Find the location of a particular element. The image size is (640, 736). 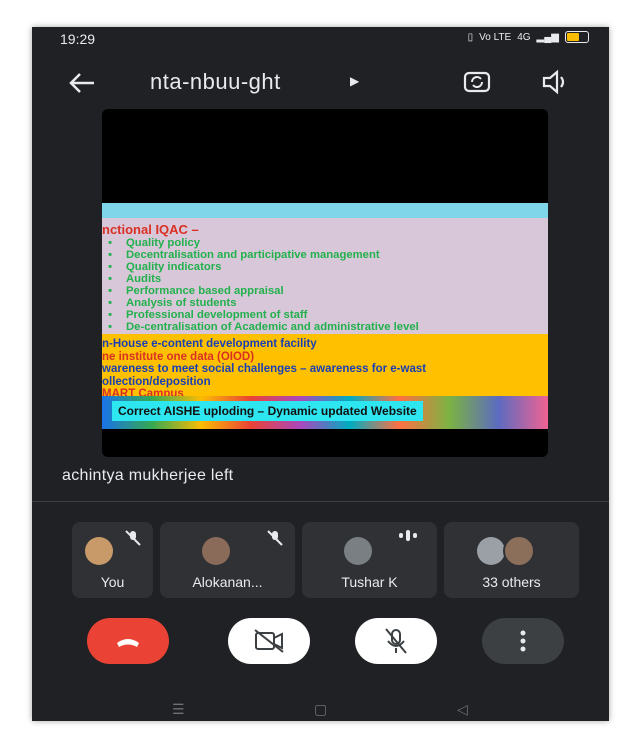

end-call-icon is located at coordinates (128, 643).